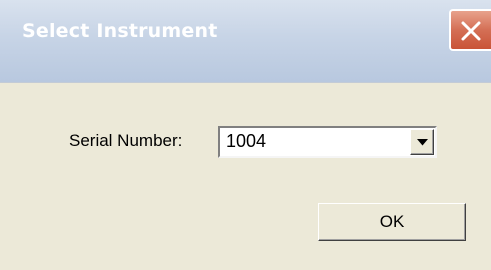 Image resolution: width=491 pixels, height=270 pixels. Describe the element at coordinates (470, 30) in the screenshot. I see `close-button` at that location.